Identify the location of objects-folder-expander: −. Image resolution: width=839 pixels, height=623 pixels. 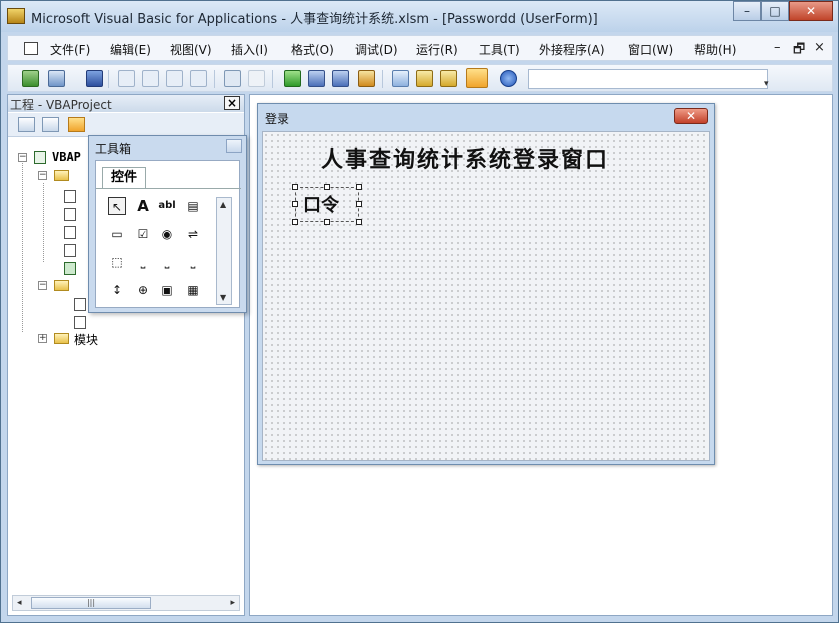
(42, 175).